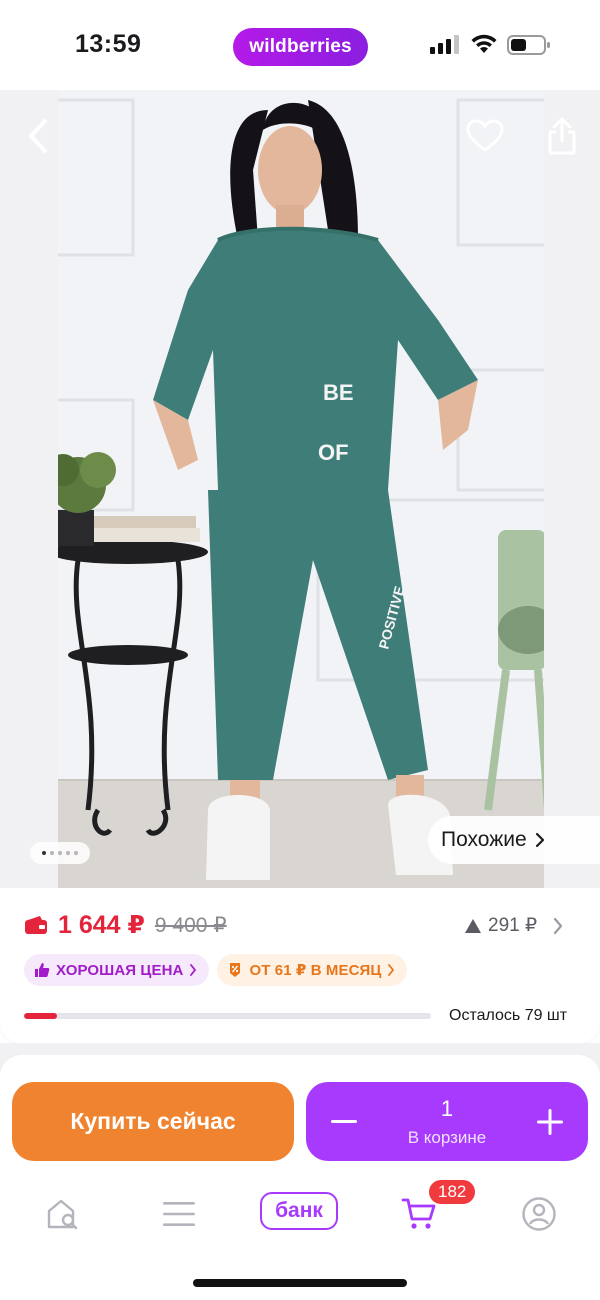  I want to click on increase-quantity-button, so click(550, 1122).